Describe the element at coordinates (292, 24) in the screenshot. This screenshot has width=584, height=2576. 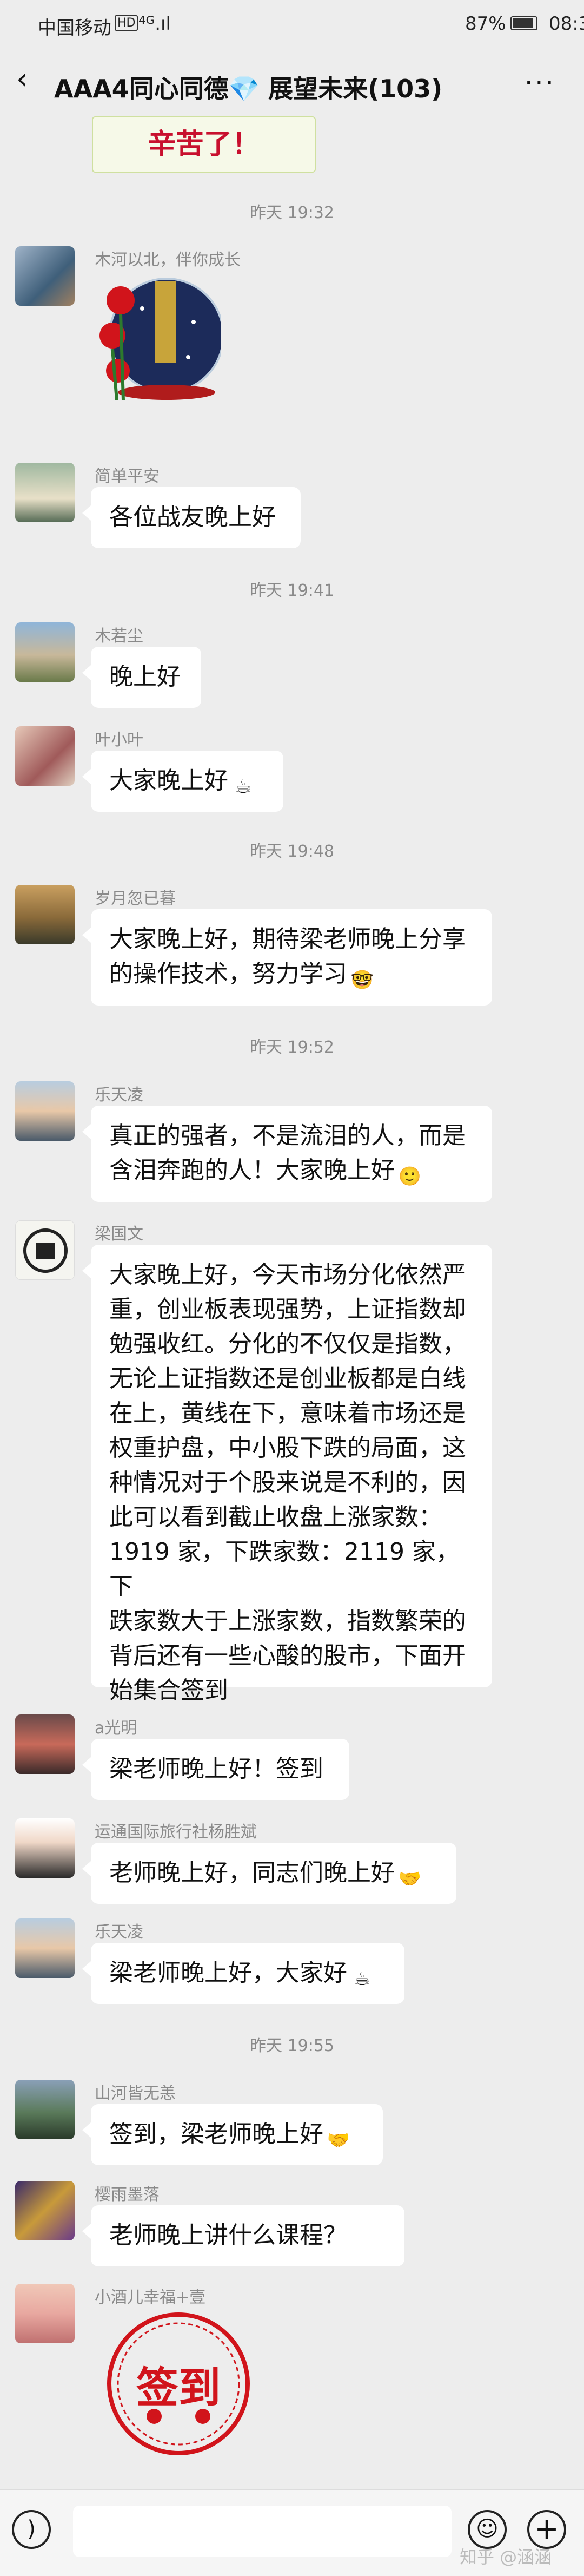
I see `status-bar: 中国移动 HD ⁴ᴳ.ıl 87% 08:34` at that location.